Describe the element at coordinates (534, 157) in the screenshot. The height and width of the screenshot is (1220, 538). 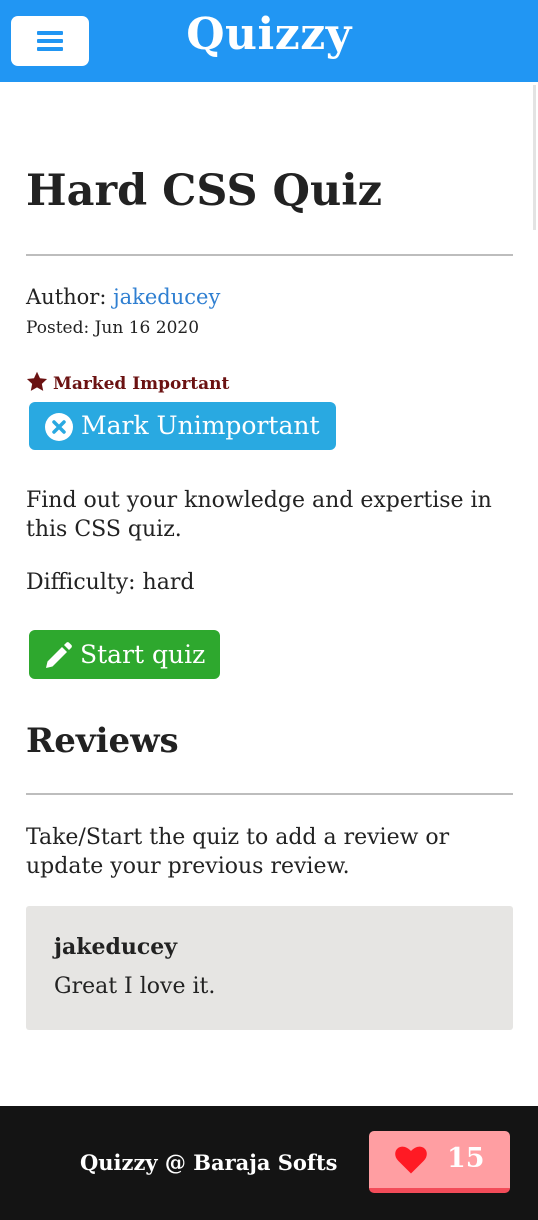
I see `scrollbar` at that location.